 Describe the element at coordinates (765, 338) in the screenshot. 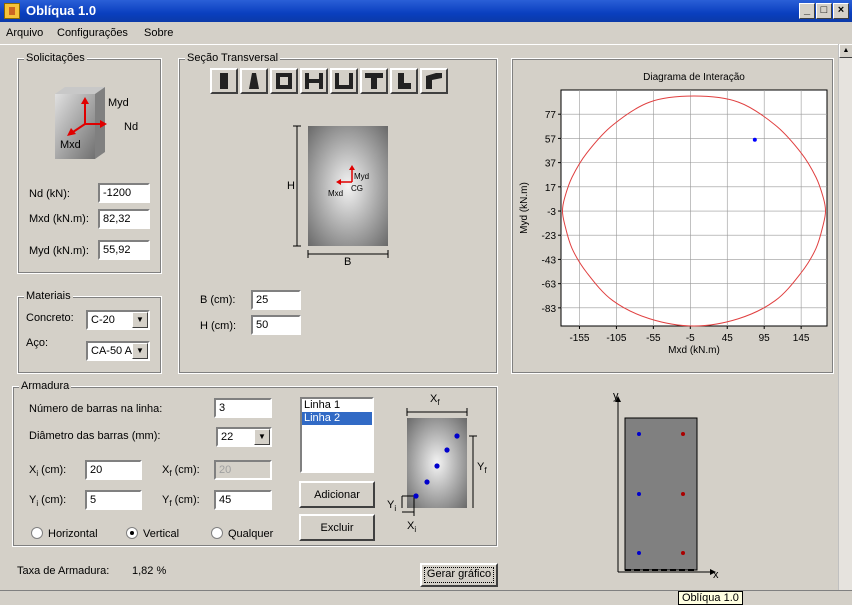

I see `x-tick-label: 95` at that location.